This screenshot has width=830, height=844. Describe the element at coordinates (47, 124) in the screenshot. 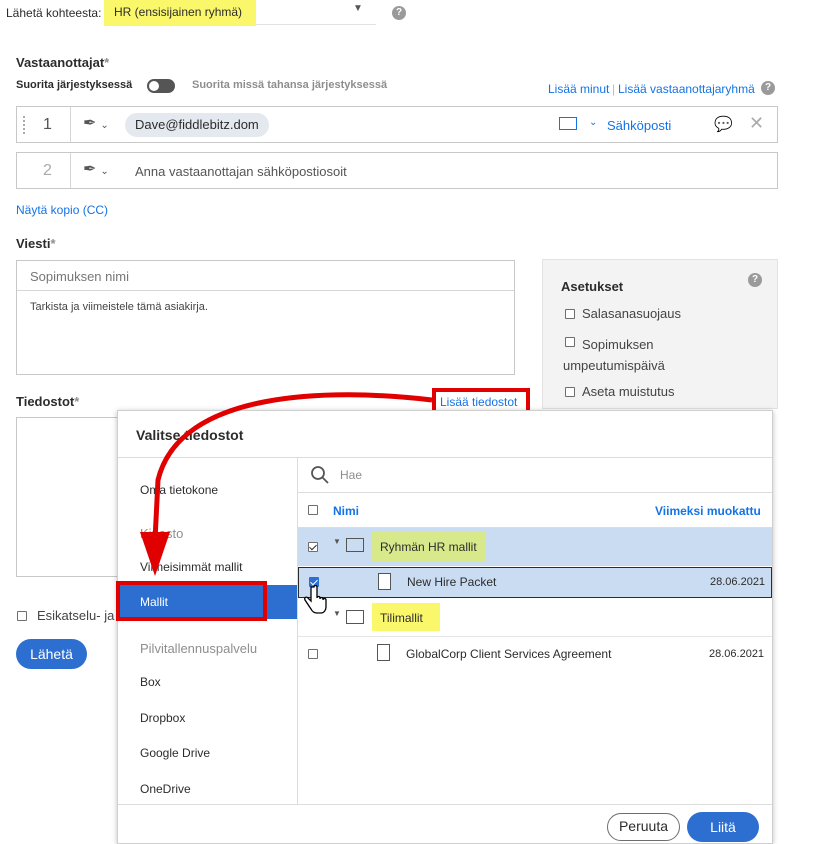

I see `recipient-number: 1` at that location.